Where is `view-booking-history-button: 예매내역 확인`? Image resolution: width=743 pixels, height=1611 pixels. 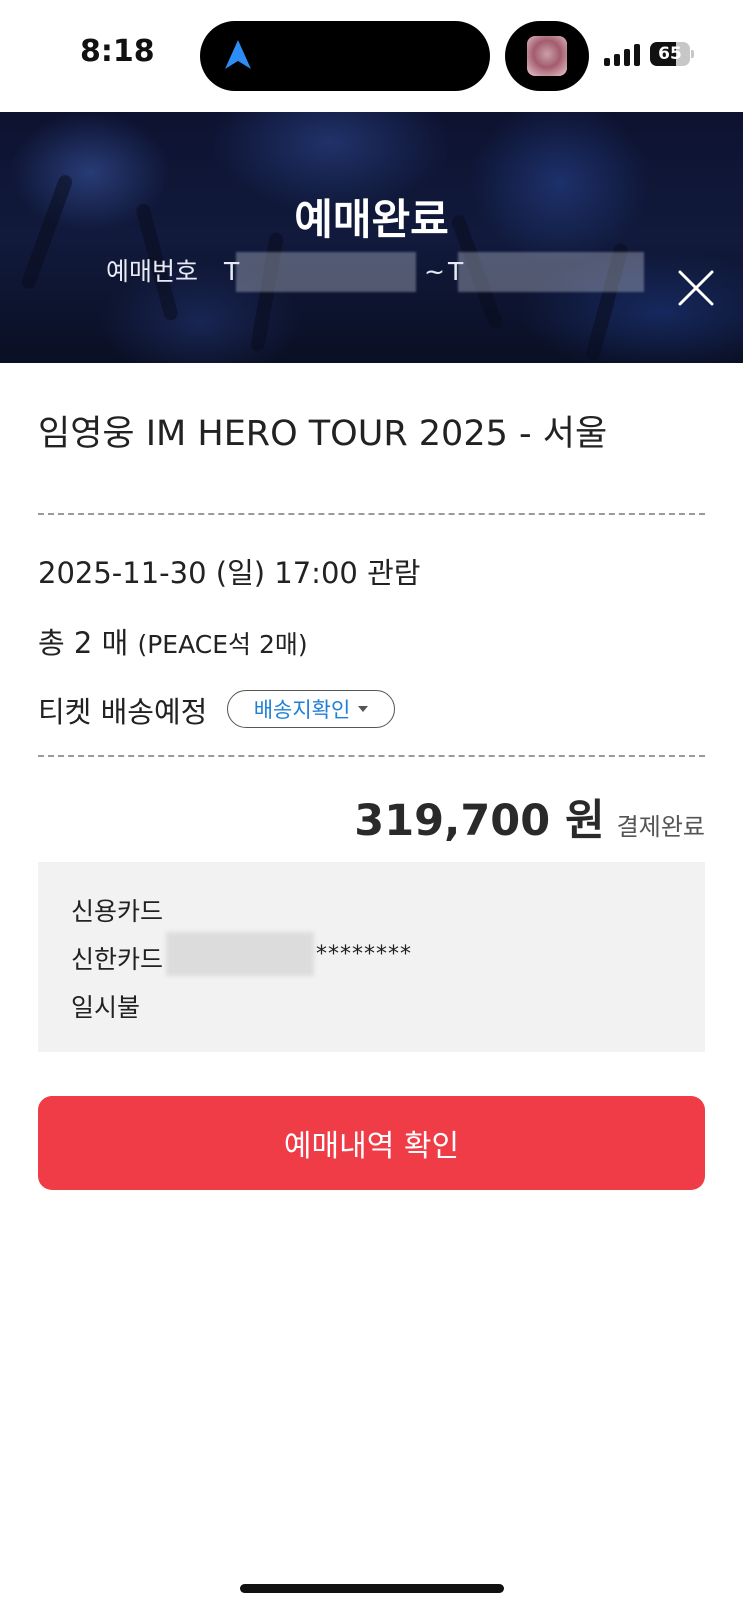
view-booking-history-button: 예매내역 확인 is located at coordinates (371, 1143).